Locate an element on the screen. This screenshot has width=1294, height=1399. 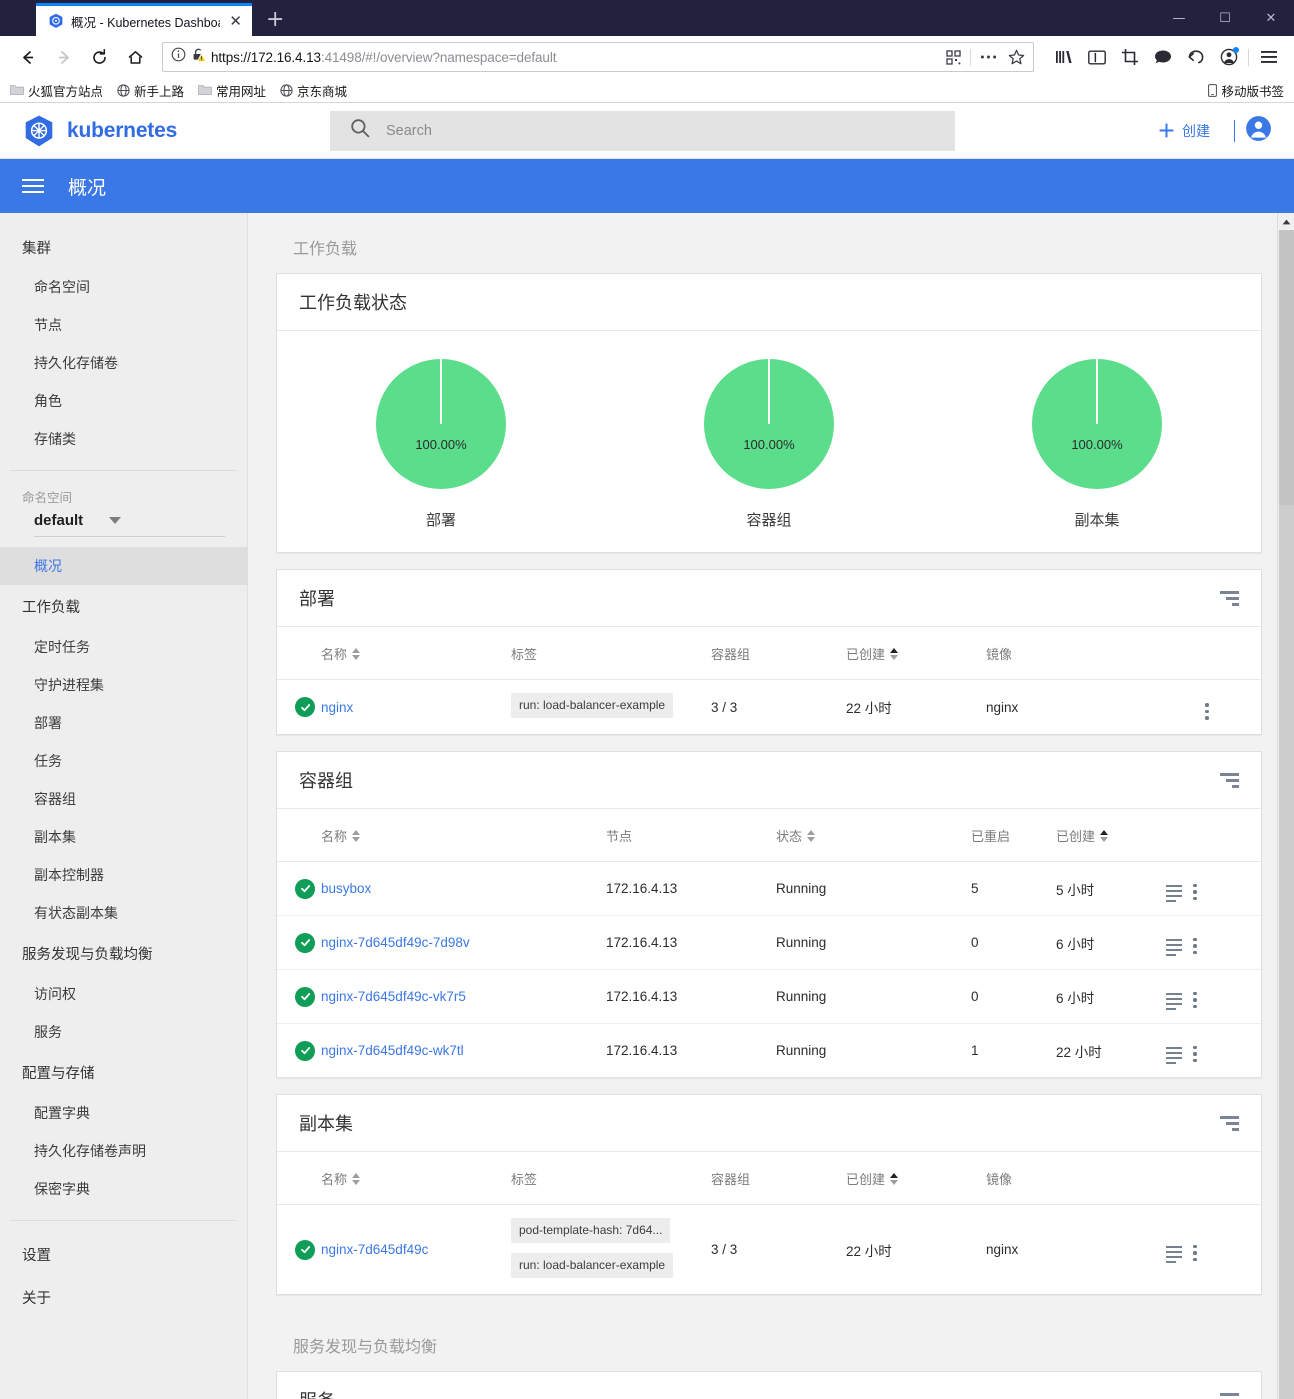
content-scrollbar is located at coordinates (1285, 806).